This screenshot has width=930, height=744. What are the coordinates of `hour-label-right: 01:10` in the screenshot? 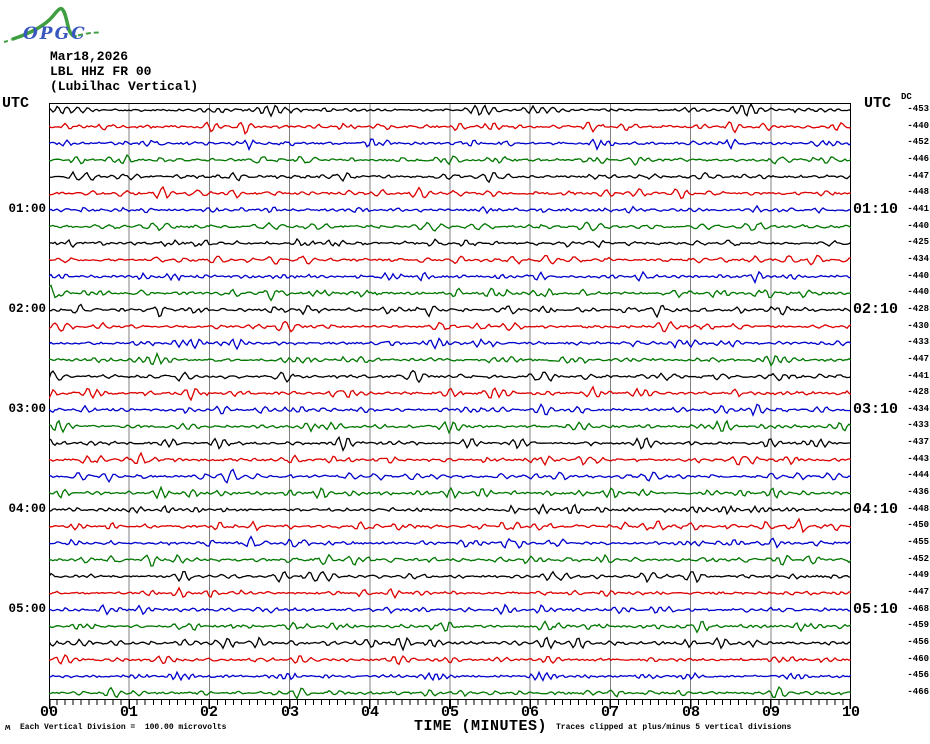 It's located at (876, 209).